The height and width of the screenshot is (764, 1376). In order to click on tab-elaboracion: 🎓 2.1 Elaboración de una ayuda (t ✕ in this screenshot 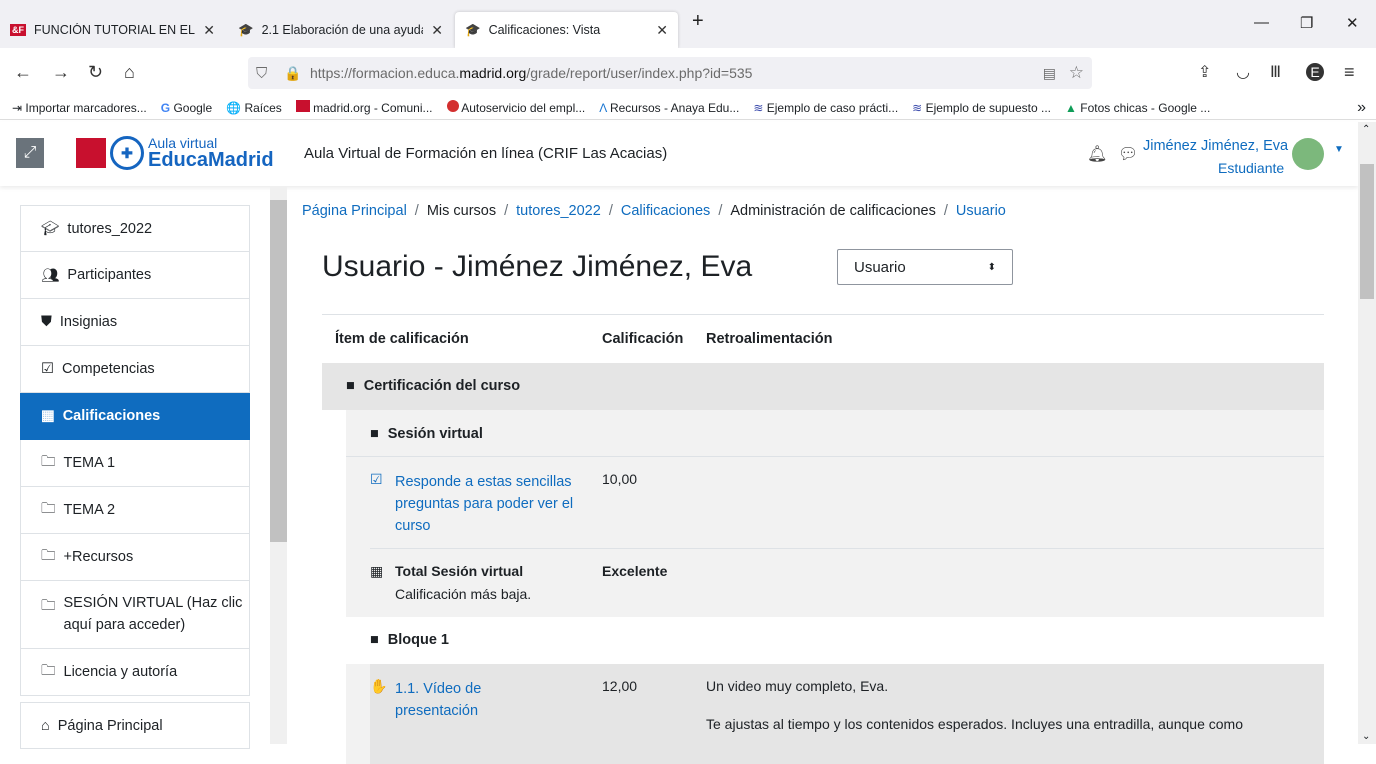, I will do `click(340, 30)`.